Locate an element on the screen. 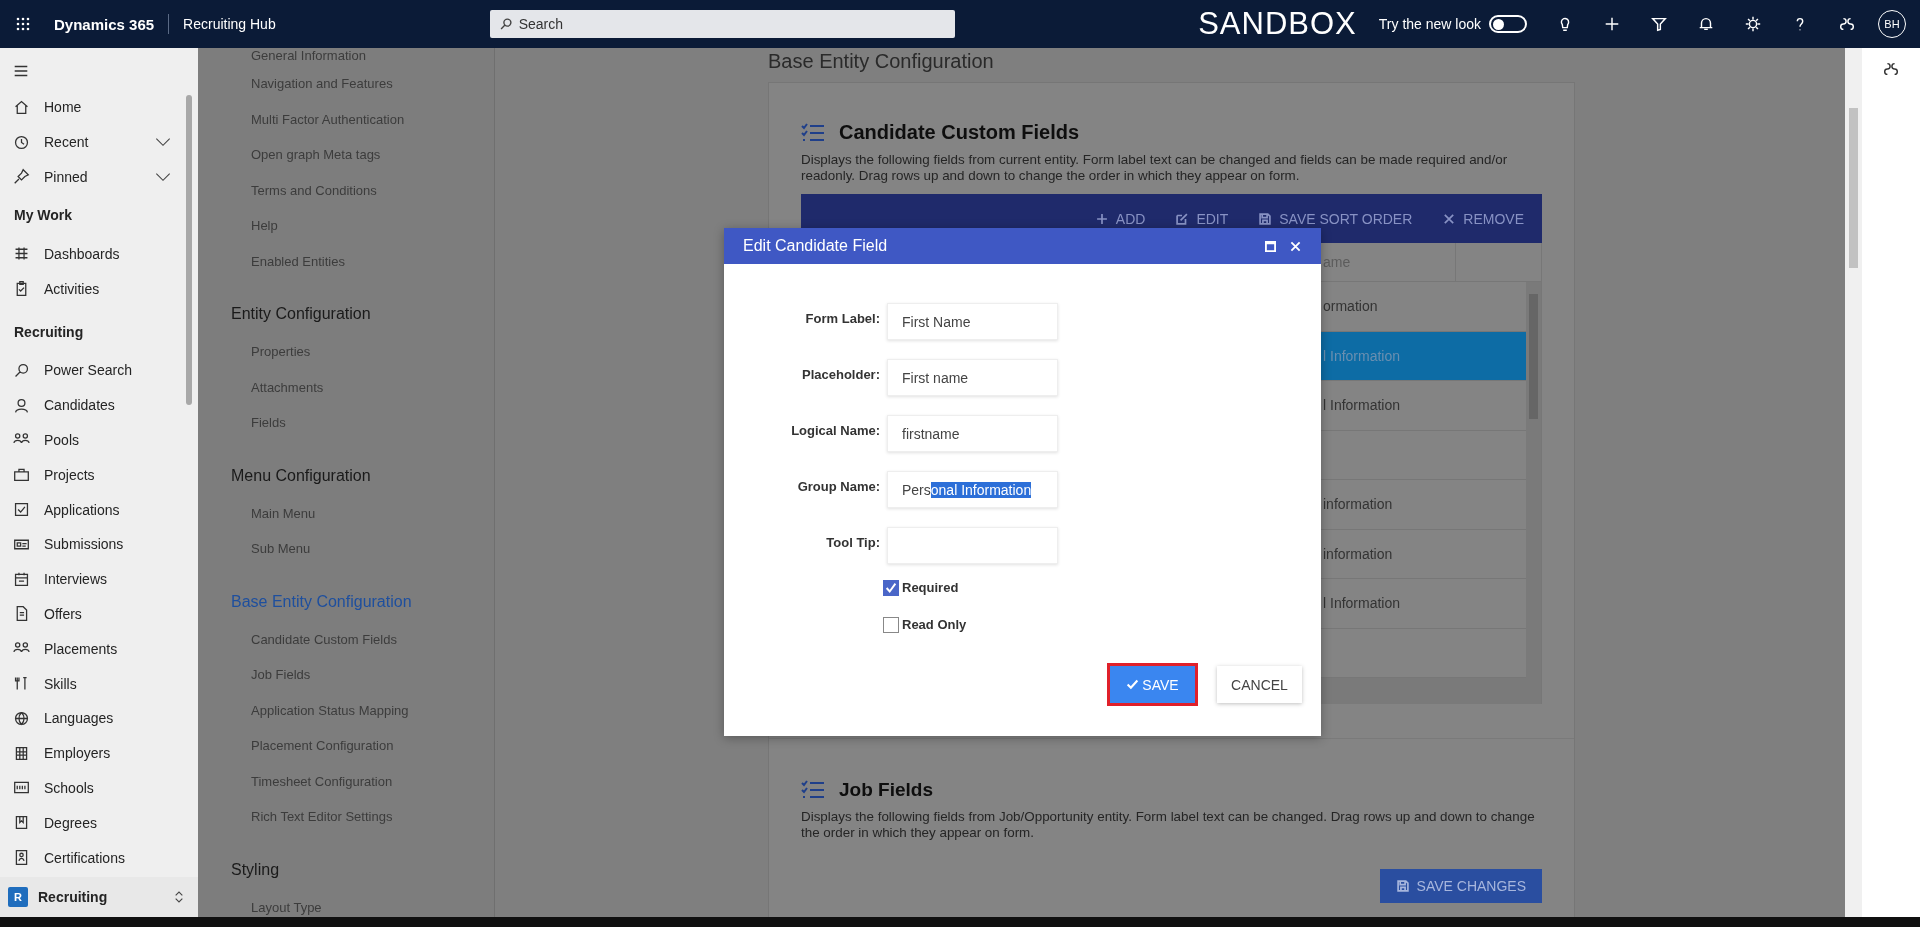 This screenshot has height=927, width=1920. x-icon is located at coordinates (1449, 218).